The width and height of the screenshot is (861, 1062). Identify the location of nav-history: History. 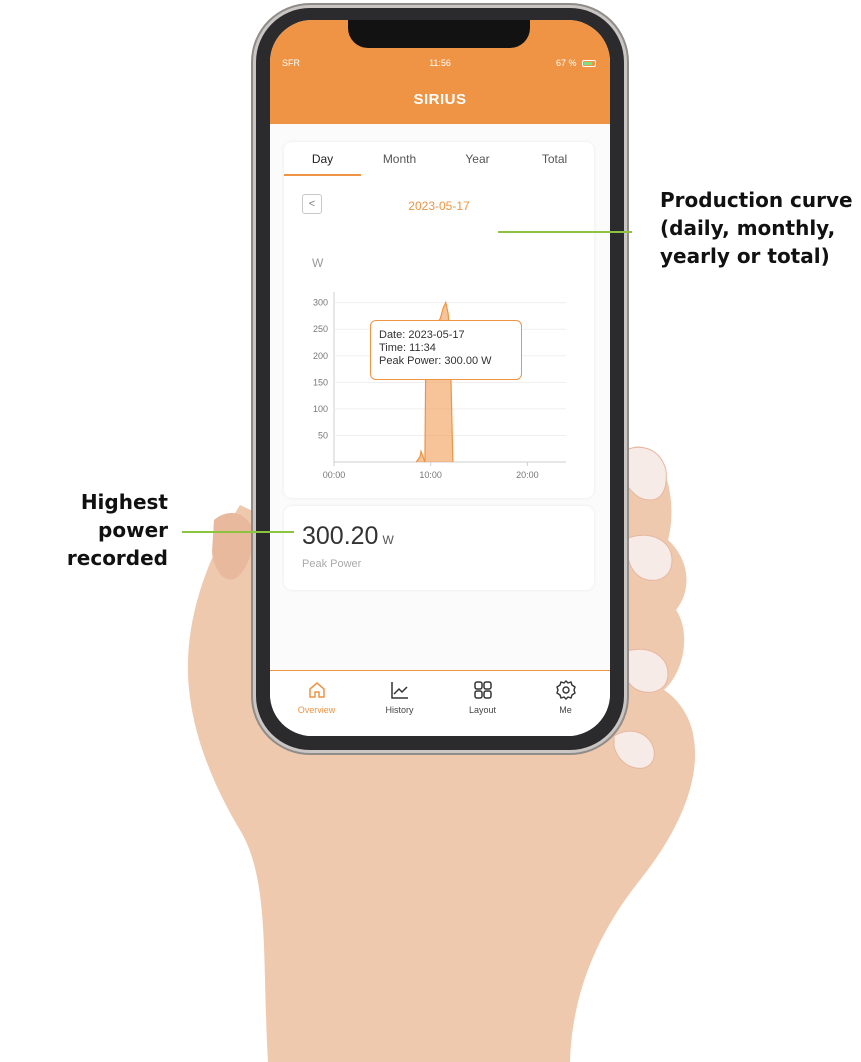
(399, 697).